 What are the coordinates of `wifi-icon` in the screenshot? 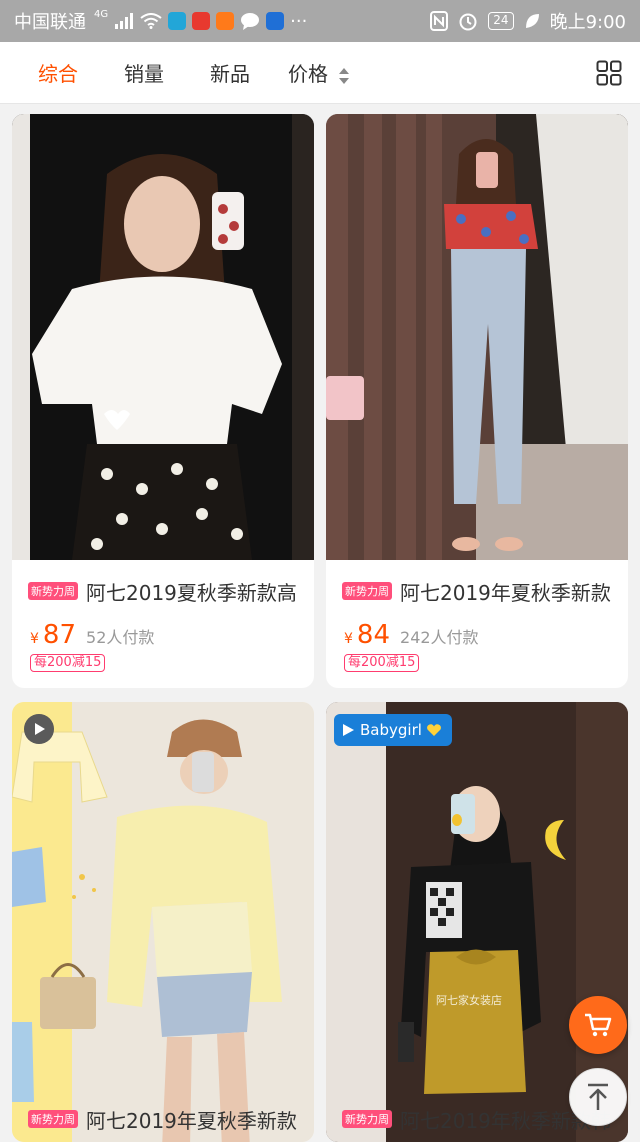 It's located at (151, 21).